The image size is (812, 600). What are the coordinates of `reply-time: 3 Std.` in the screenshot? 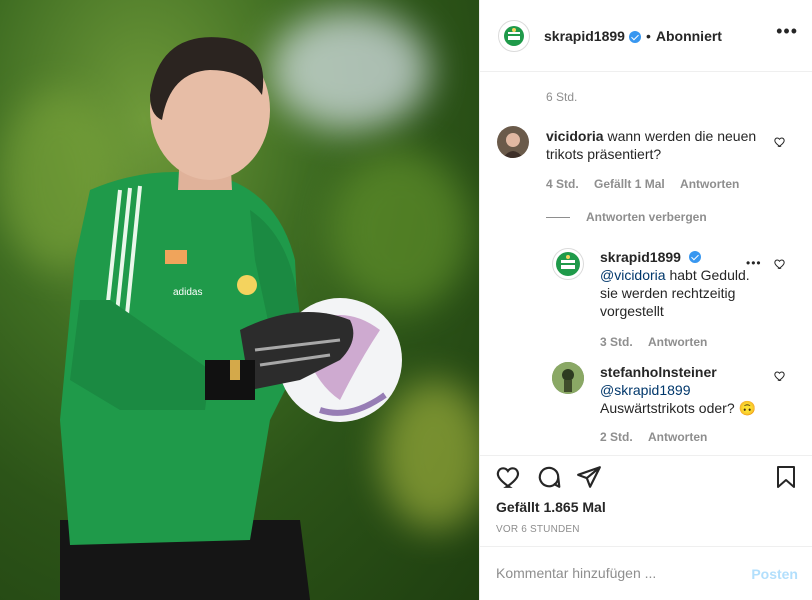 It's located at (616, 342).